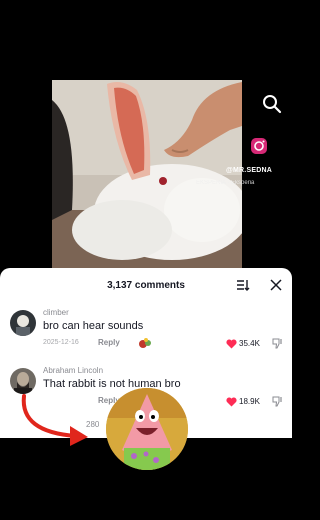 The width and height of the screenshot is (320, 520). What do you see at coordinates (145, 343) in the screenshot?
I see `emoji-icon` at bounding box center [145, 343].